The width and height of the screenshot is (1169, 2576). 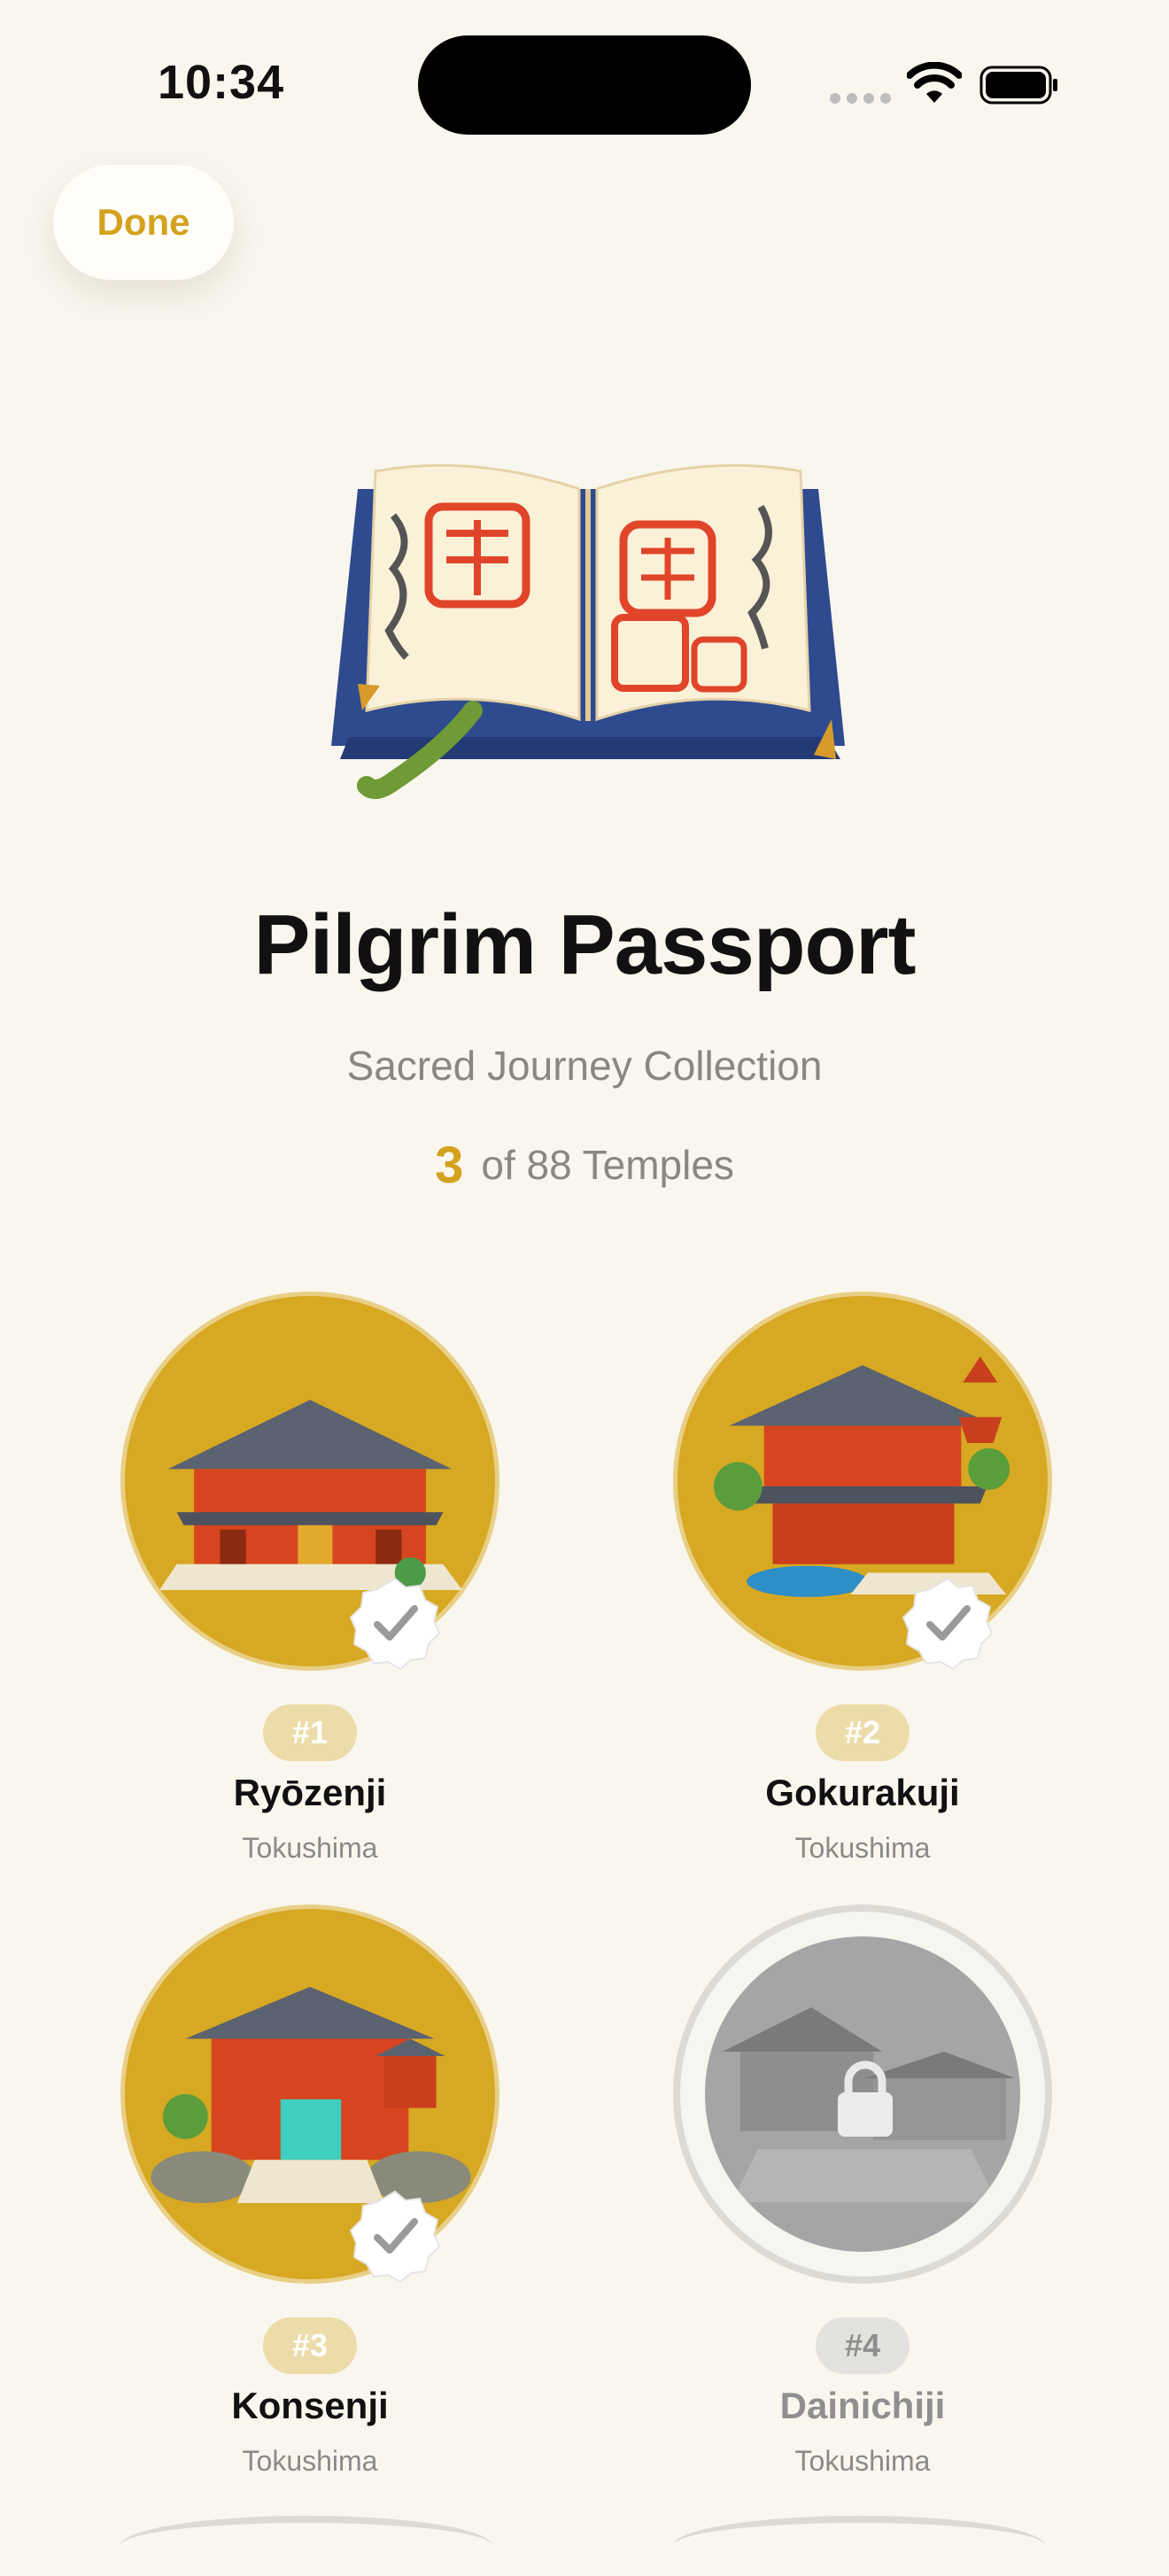 I want to click on temple-number-badge: #1, so click(x=310, y=1732).